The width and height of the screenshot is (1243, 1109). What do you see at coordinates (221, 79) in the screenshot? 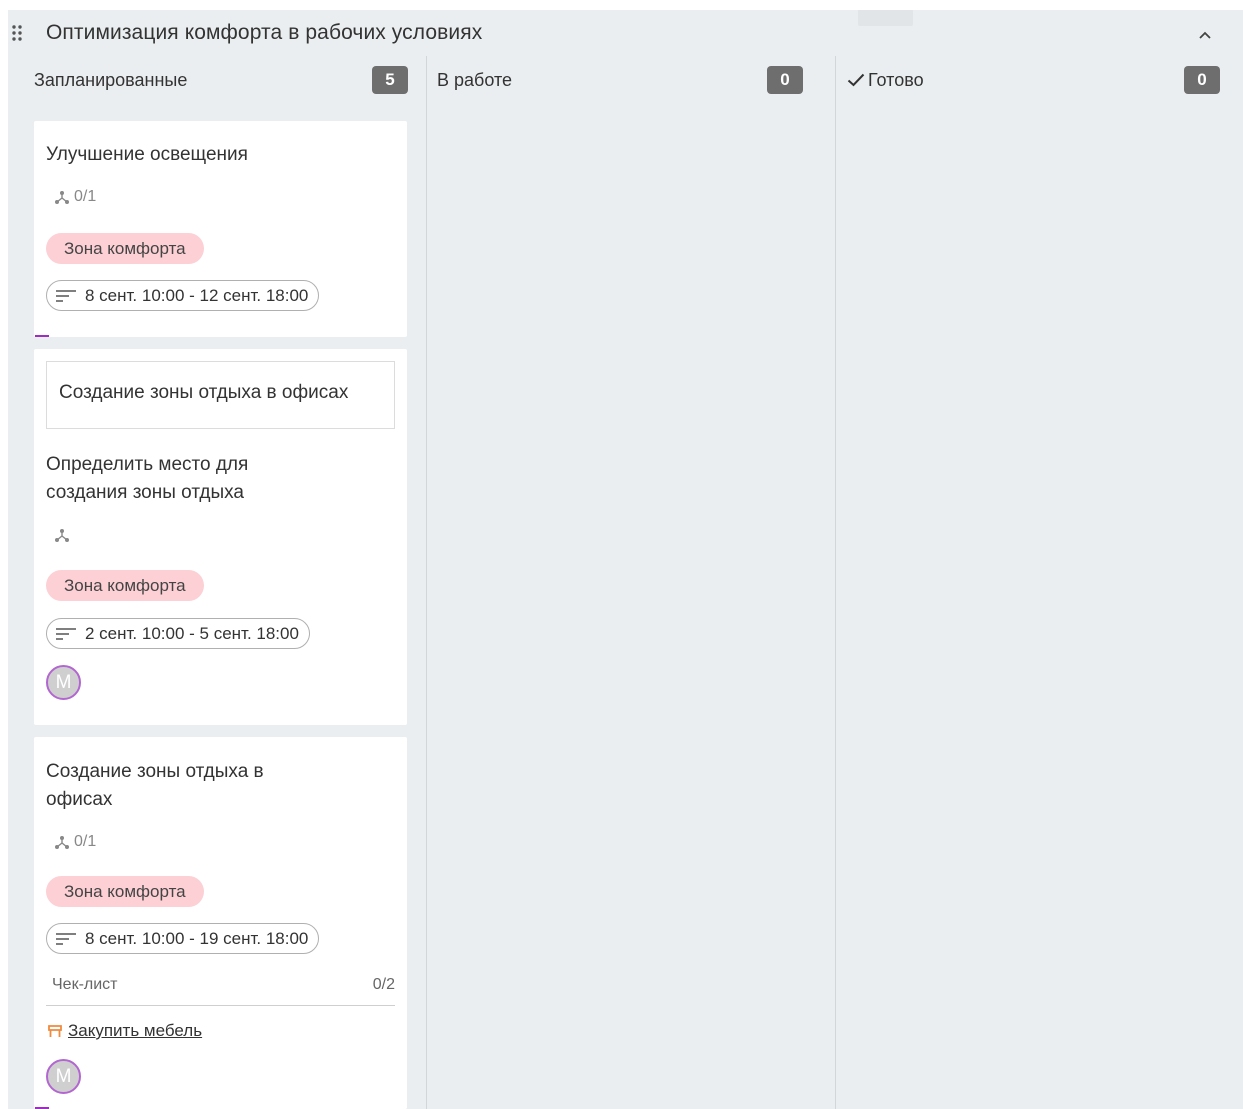
I see `column-header: Запланированные 5` at bounding box center [221, 79].